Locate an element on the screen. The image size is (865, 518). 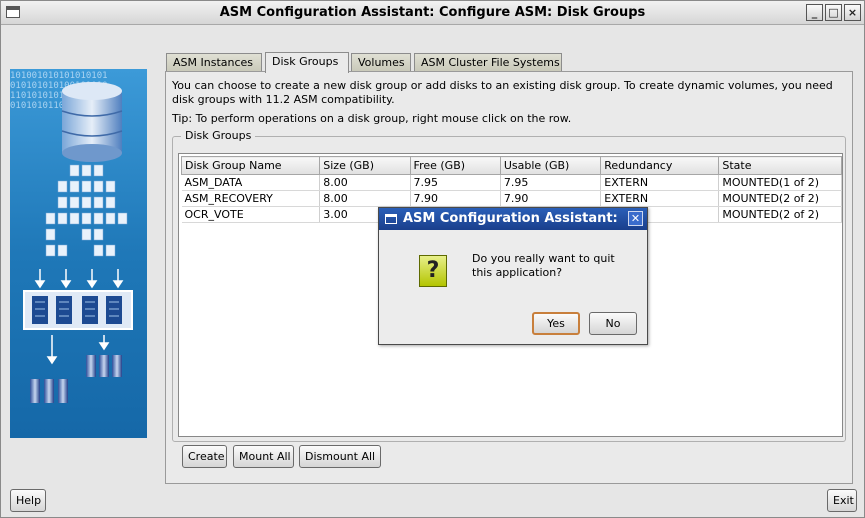
mount-all-button: Mount All is located at coordinates (263, 456).